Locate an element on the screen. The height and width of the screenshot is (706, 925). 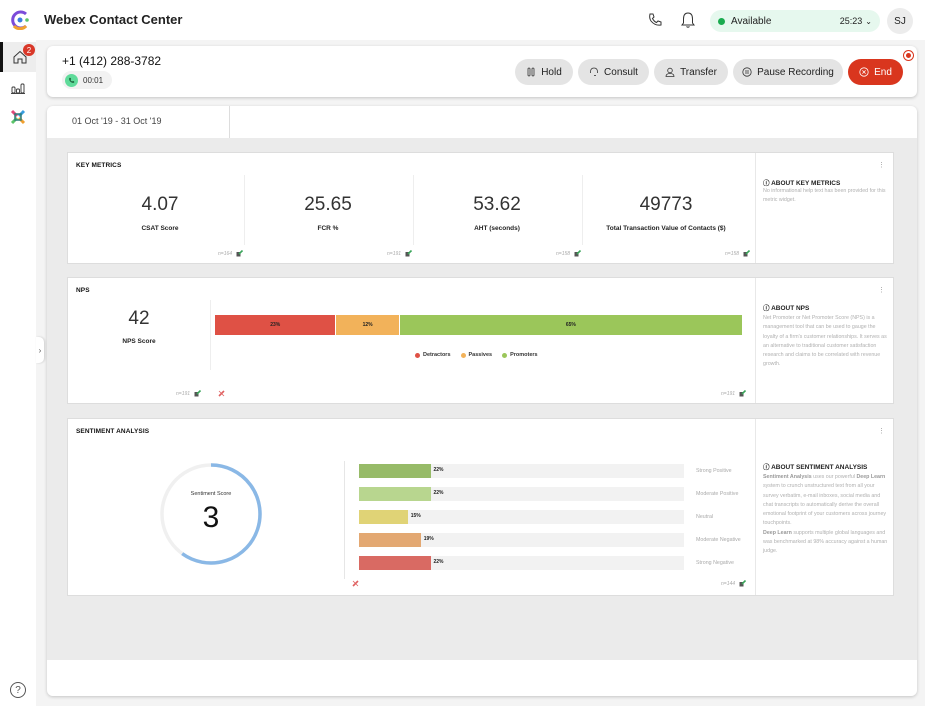
legend-item-detractors: Detractors is located at coordinates (433, 355).